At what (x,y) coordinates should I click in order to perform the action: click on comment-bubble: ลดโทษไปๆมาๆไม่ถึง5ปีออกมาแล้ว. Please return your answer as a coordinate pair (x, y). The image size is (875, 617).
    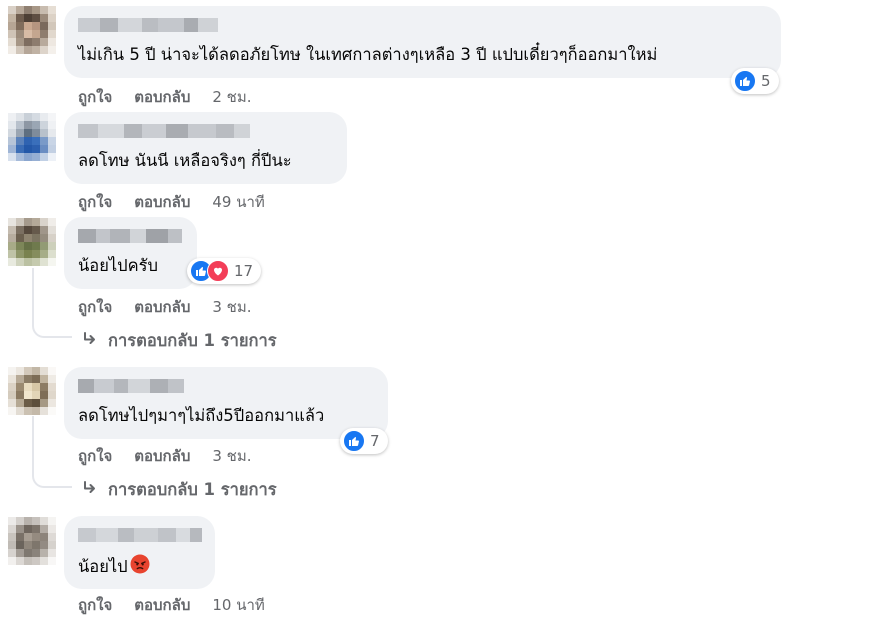
    Looking at the image, I should click on (226, 403).